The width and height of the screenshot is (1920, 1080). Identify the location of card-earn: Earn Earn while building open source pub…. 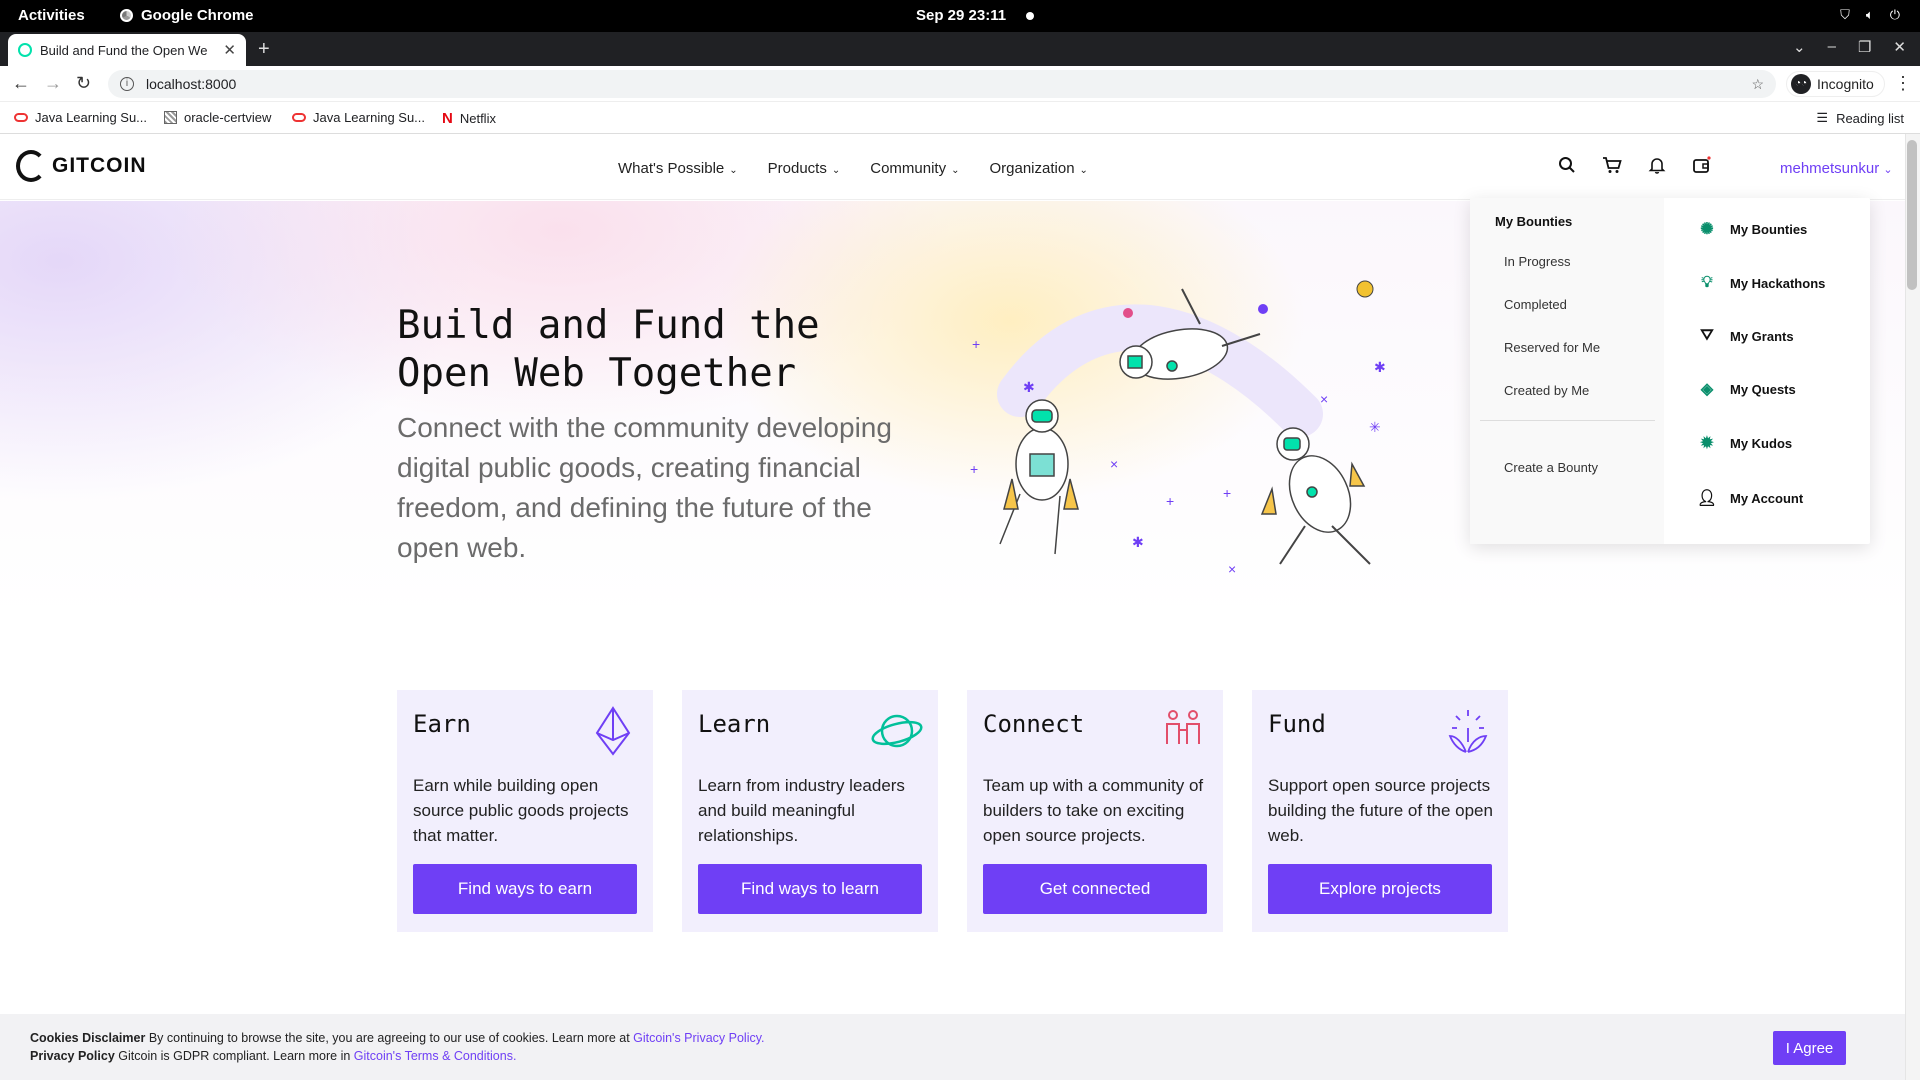
(525, 811).